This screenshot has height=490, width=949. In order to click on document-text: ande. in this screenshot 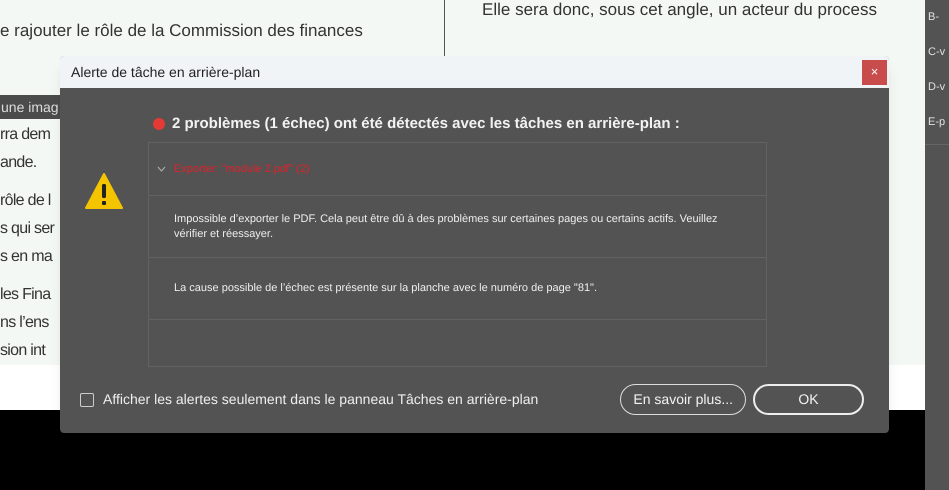, I will do `click(18, 163)`.